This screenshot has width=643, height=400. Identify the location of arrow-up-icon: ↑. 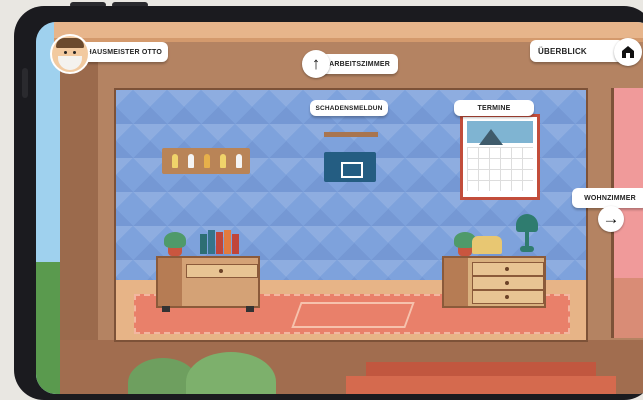
(316, 64).